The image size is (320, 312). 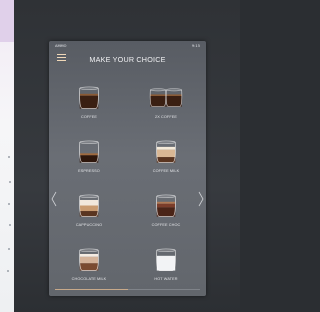 I want to click on status-time: 9:15, so click(x=195, y=46).